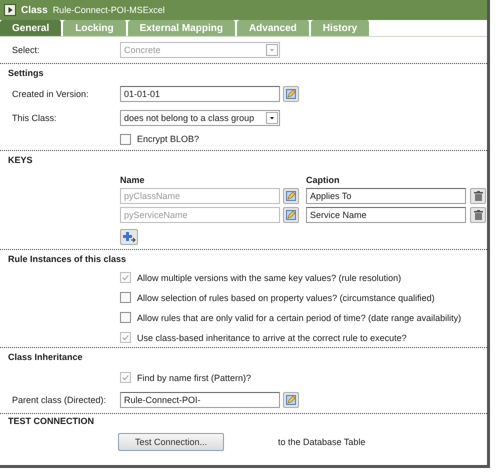 This screenshot has height=476, width=496. I want to click on section-heading: Rule Instances of this class, so click(67, 258).